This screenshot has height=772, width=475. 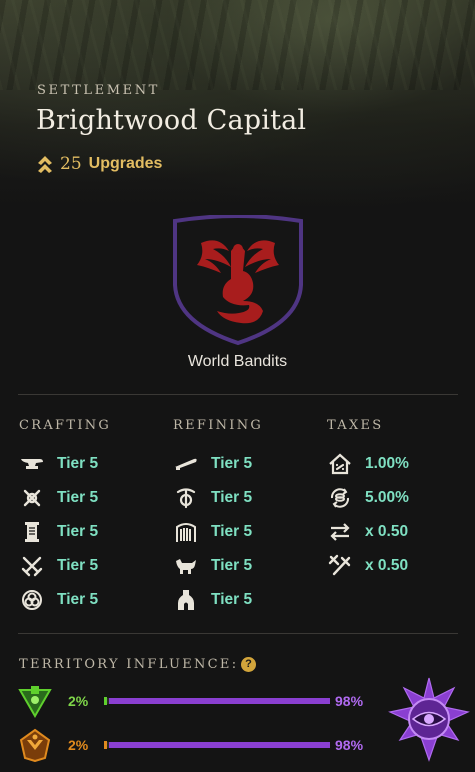 I want to click on crafting-header: CRAFTING, so click(x=65, y=425).